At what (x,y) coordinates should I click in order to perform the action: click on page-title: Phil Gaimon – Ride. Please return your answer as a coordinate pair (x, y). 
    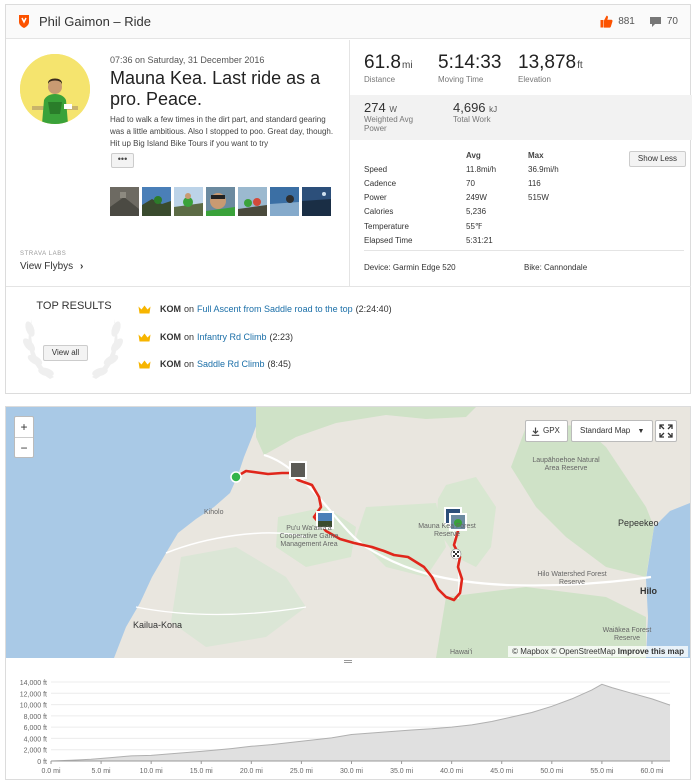
    Looking at the image, I should click on (95, 21).